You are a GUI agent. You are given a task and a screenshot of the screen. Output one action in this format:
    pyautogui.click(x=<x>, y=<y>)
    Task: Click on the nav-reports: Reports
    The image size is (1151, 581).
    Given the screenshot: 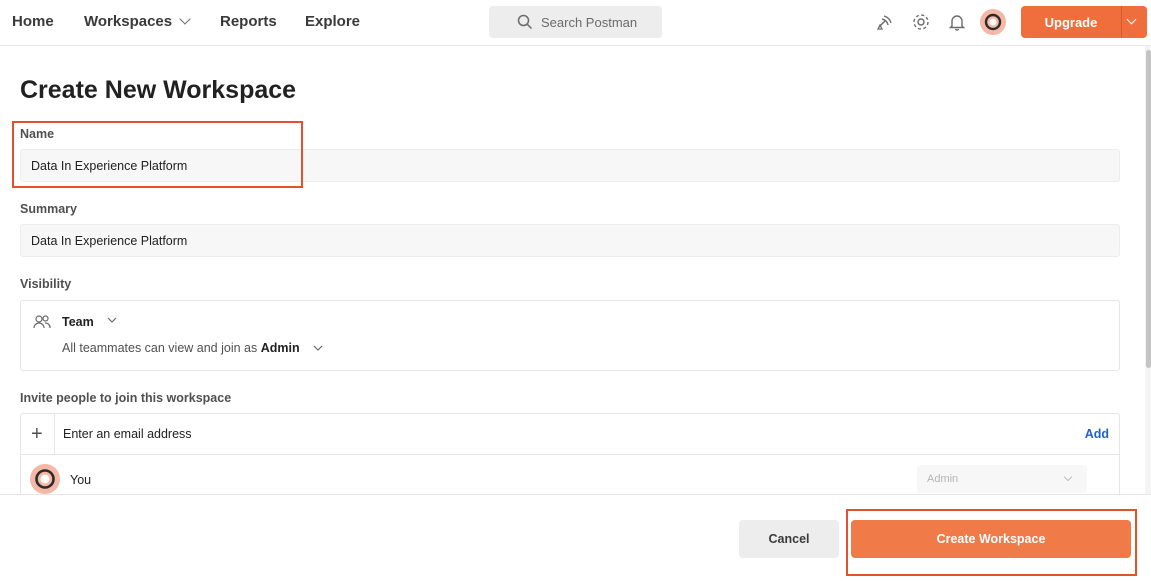 What is the action you would take?
    pyautogui.click(x=248, y=21)
    